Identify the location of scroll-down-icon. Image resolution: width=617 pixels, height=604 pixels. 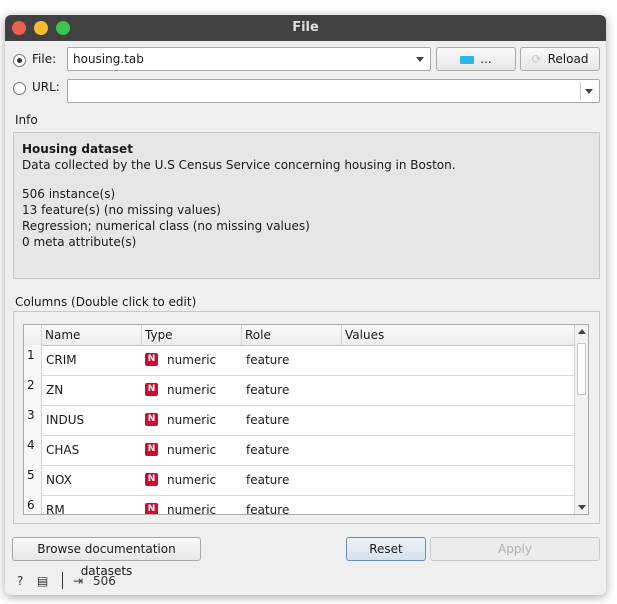
(582, 507).